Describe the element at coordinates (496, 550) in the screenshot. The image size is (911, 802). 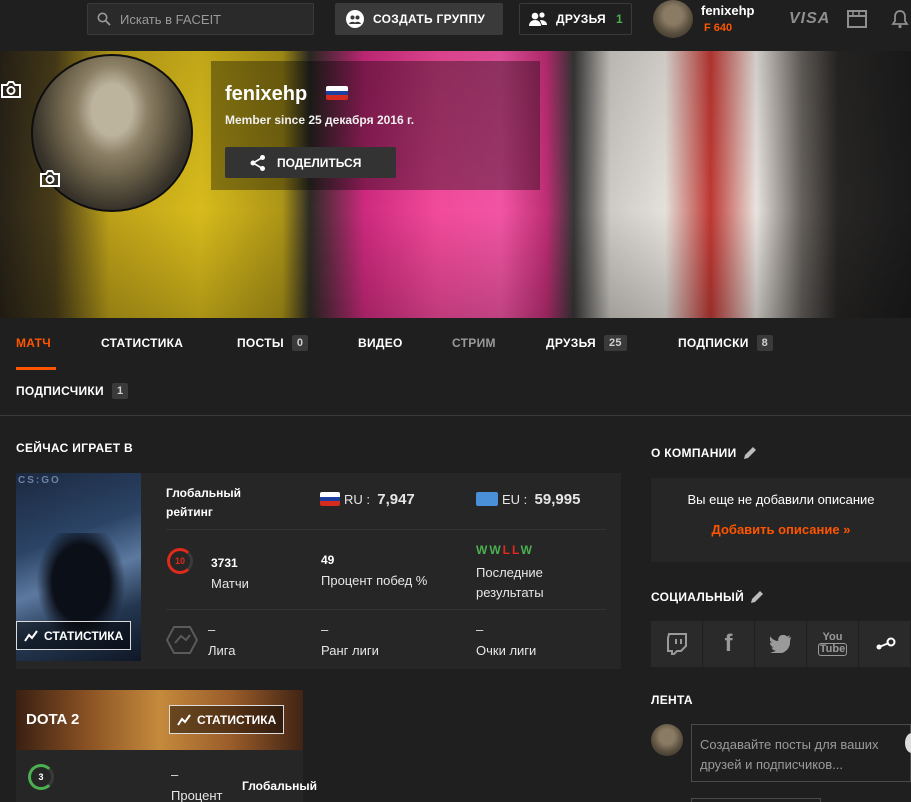
I see `result-2: W` at that location.